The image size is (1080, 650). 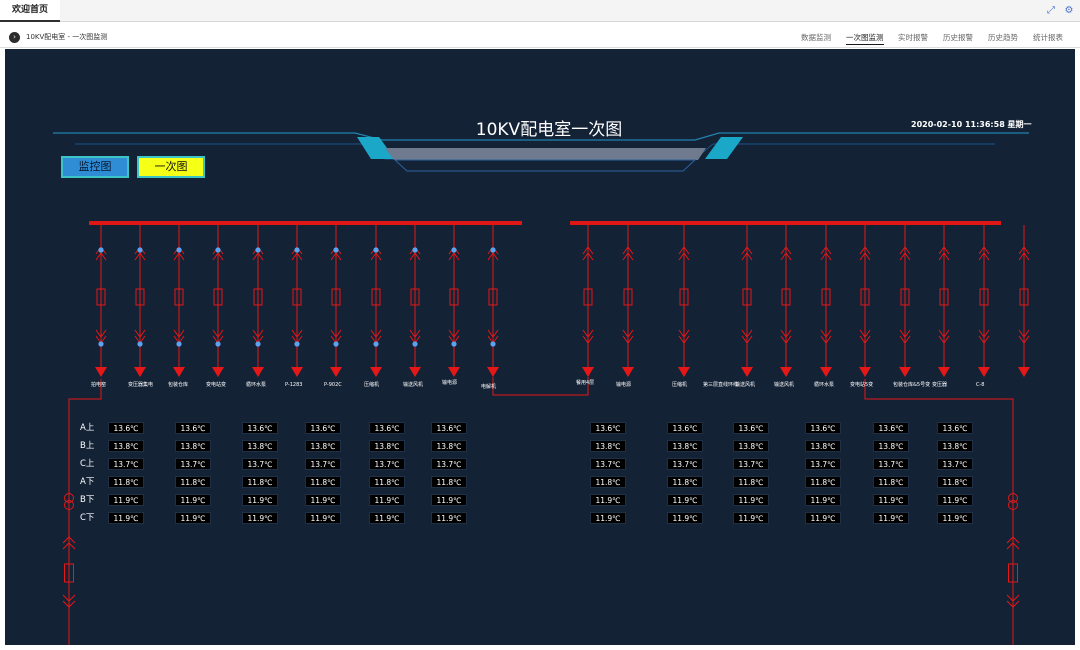 I want to click on phase-label: A下, so click(x=87, y=482).